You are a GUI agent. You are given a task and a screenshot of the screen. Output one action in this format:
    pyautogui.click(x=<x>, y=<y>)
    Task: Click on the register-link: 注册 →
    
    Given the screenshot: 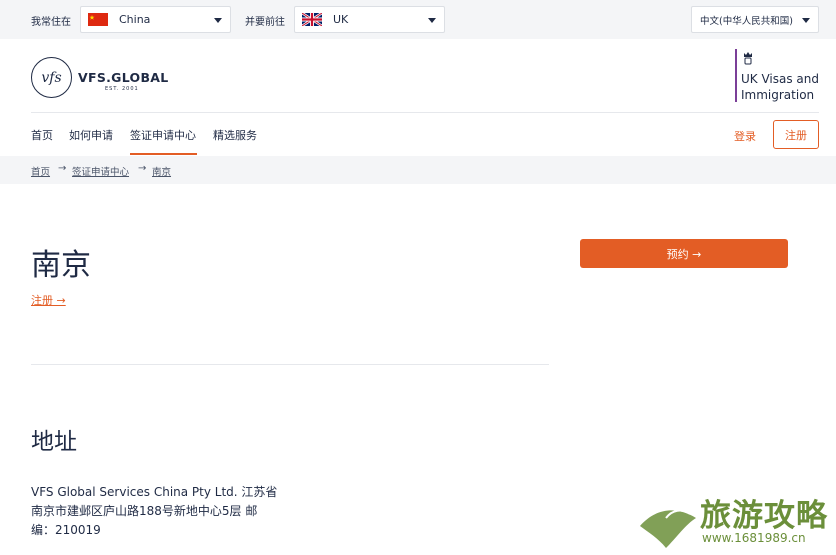 What is the action you would take?
    pyautogui.click(x=48, y=300)
    